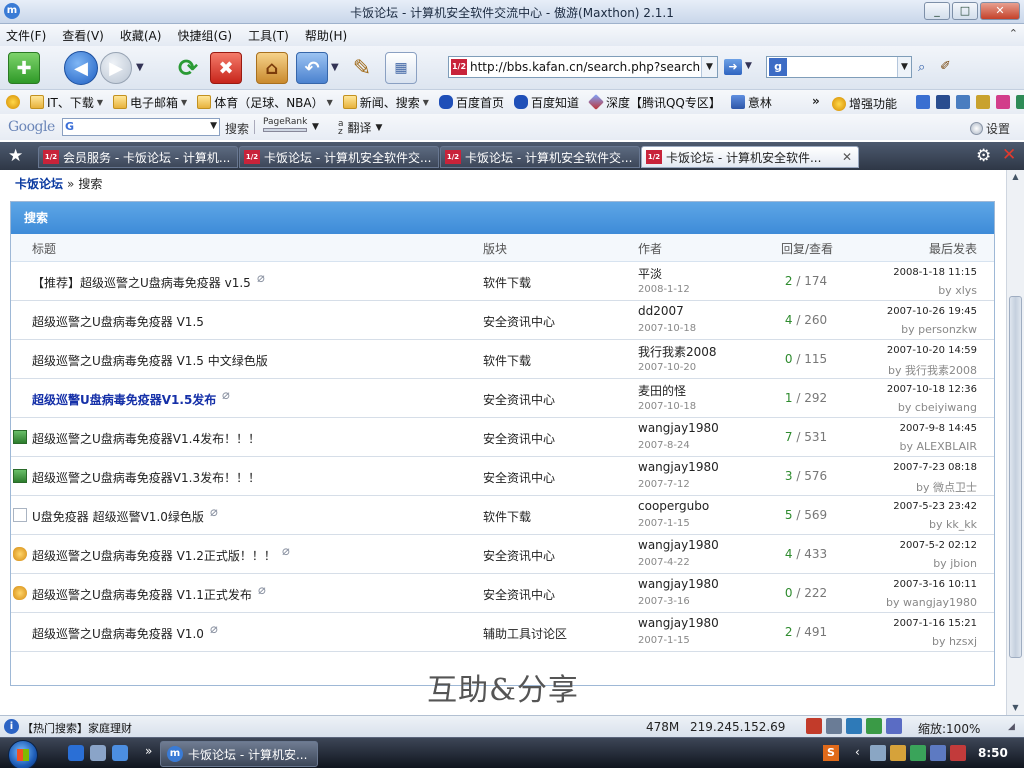 This screenshot has width=1024, height=768. Describe the element at coordinates (118, 633) in the screenshot. I see `thread-title-link: 超级巡警之U盘病毒免疫器 V1.0` at that location.